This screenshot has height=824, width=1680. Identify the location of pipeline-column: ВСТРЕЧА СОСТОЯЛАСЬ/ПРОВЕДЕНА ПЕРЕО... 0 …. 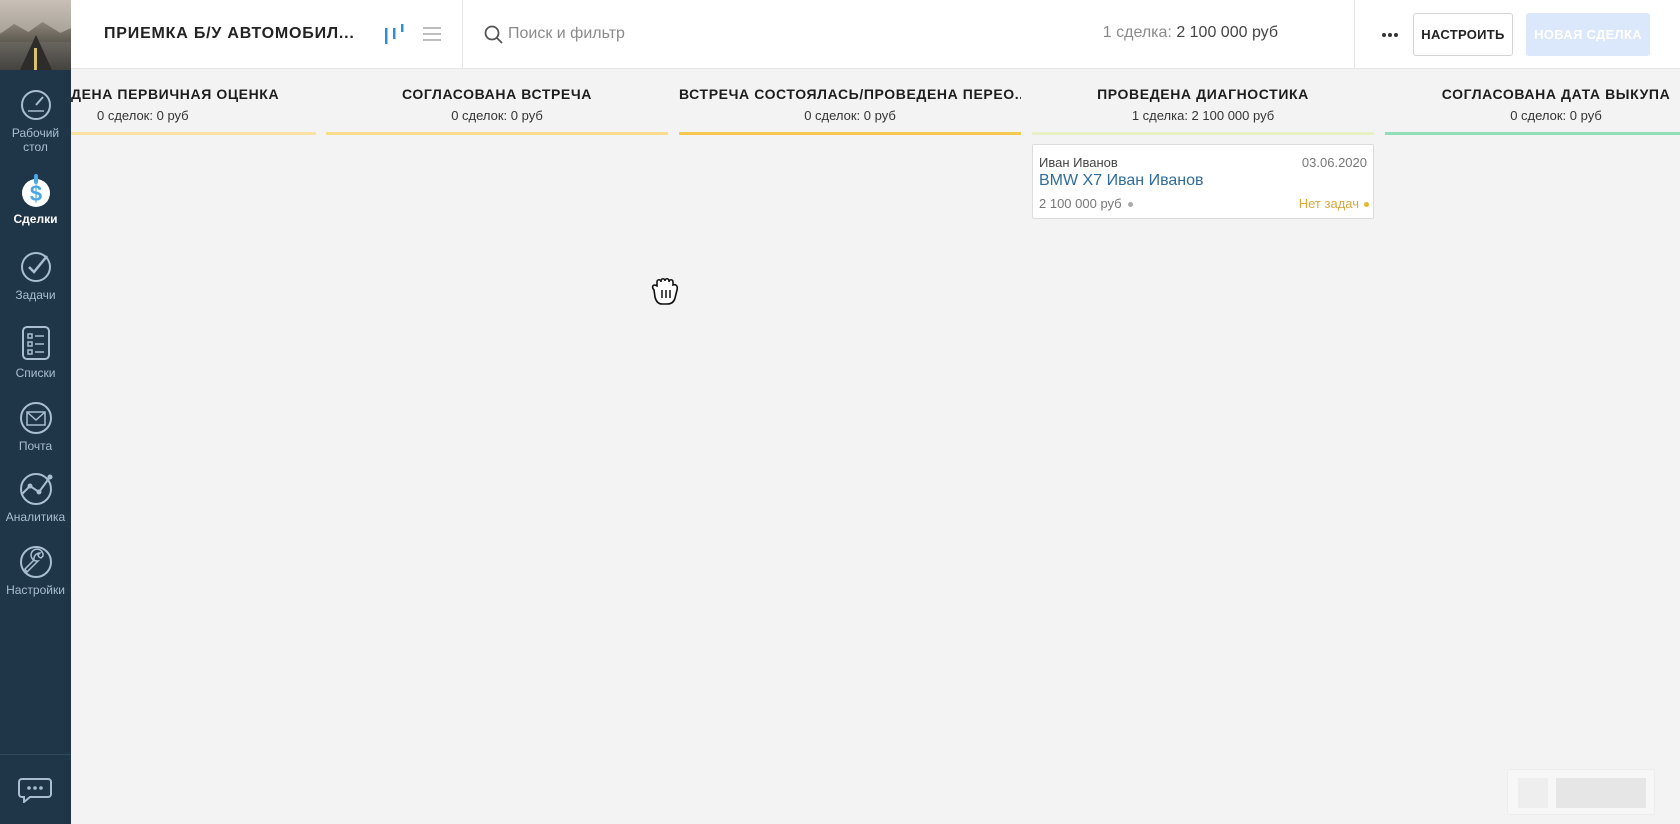
(850, 105).